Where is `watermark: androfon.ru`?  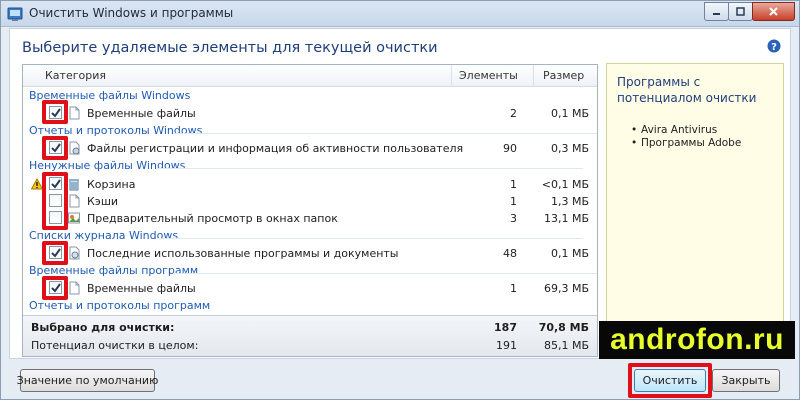
watermark: androfon.ru is located at coordinates (697, 340).